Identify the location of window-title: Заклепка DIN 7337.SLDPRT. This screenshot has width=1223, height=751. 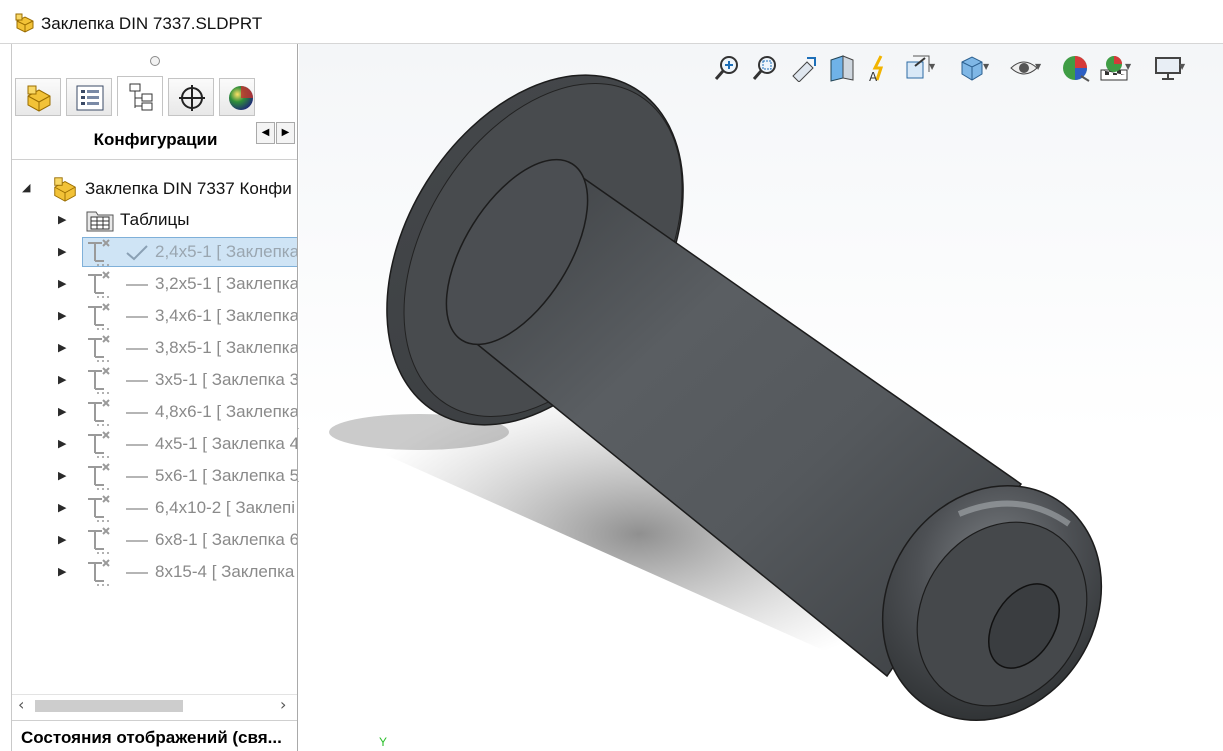
(152, 23).